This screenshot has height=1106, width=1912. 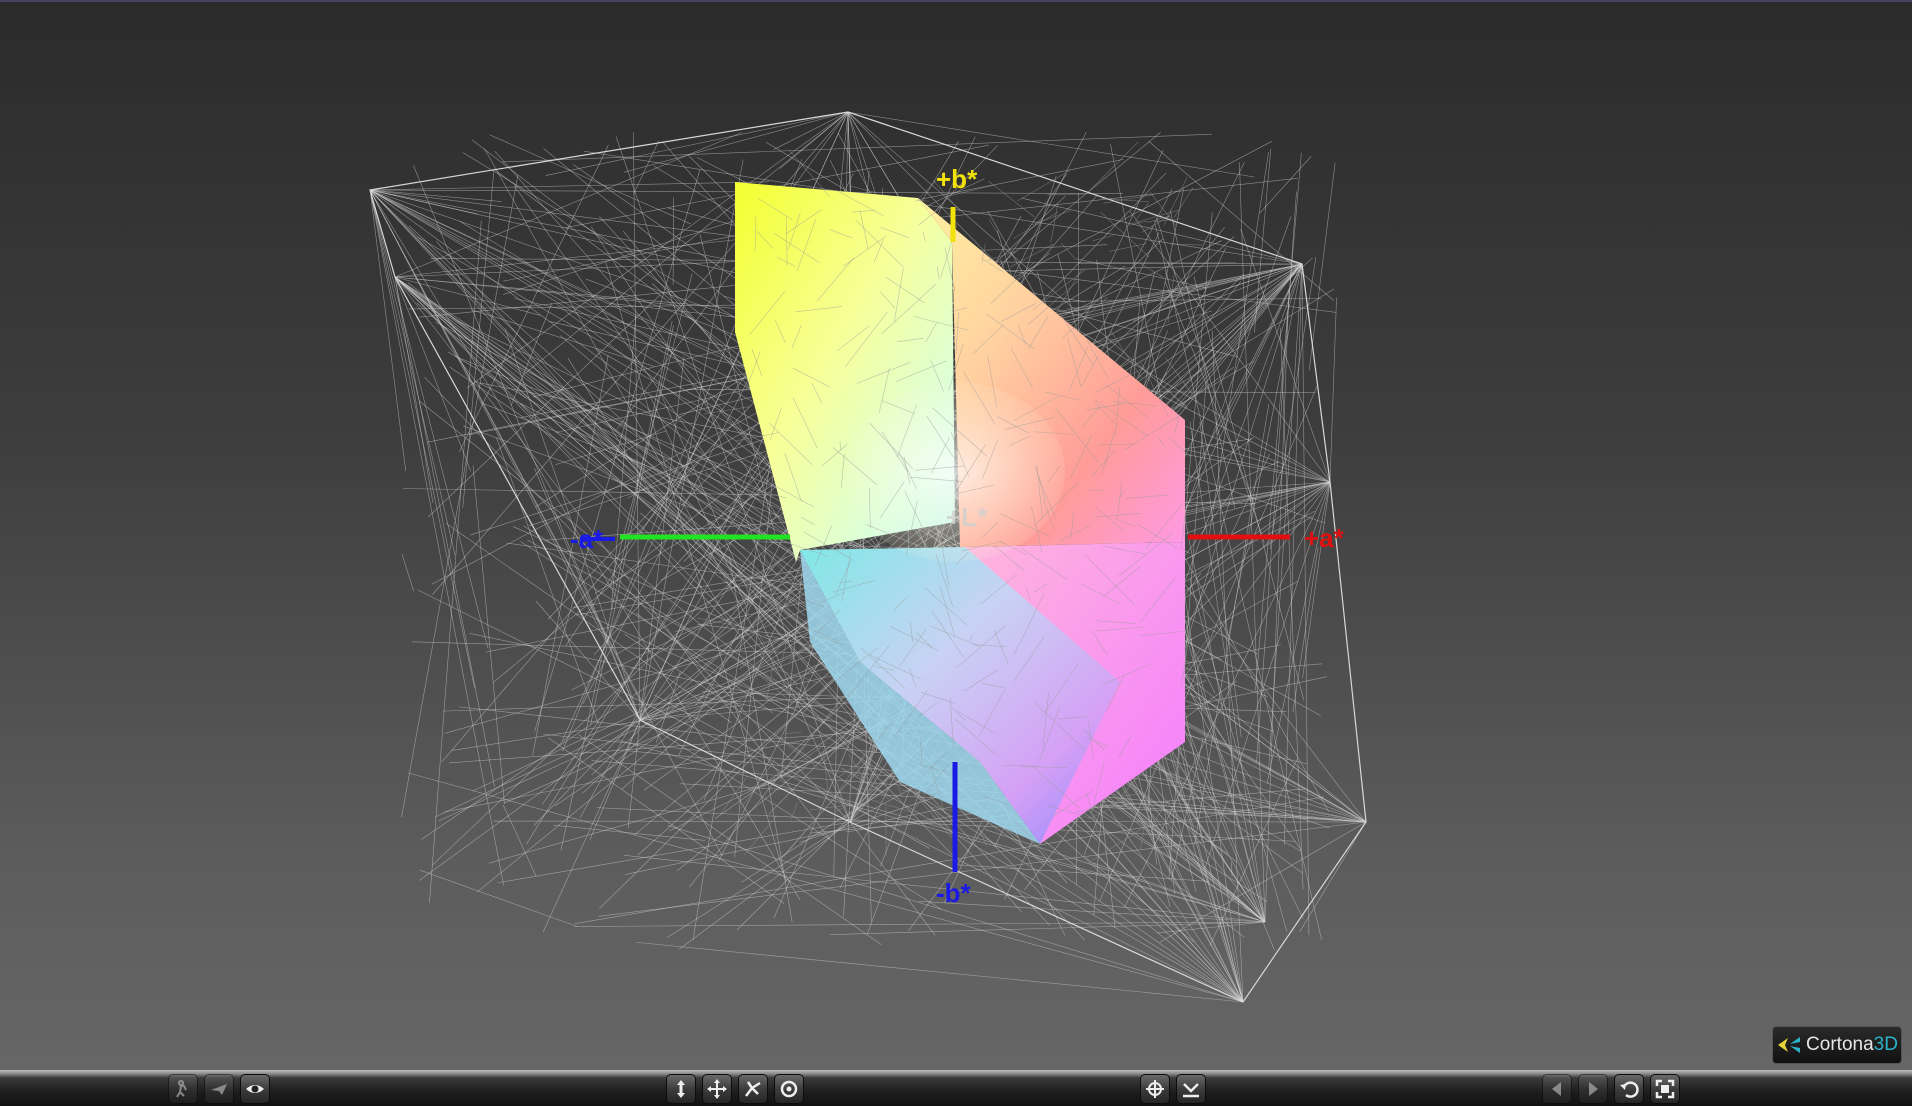 I want to click on previous-viewpoint-icon, so click(x=1556, y=1089).